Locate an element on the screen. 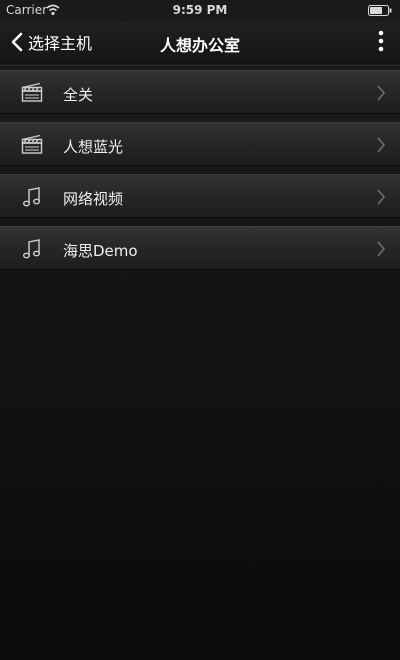  more-options-icon is located at coordinates (381, 41).